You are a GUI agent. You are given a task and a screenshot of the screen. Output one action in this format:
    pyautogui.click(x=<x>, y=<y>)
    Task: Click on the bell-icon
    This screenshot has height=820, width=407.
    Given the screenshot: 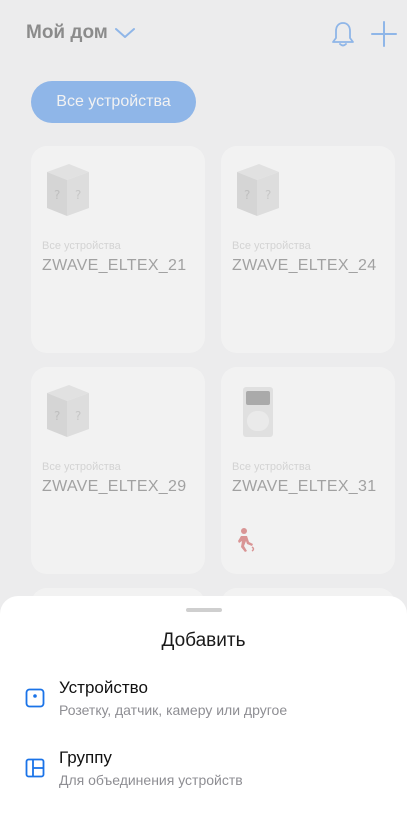 What is the action you would take?
    pyautogui.click(x=343, y=34)
    